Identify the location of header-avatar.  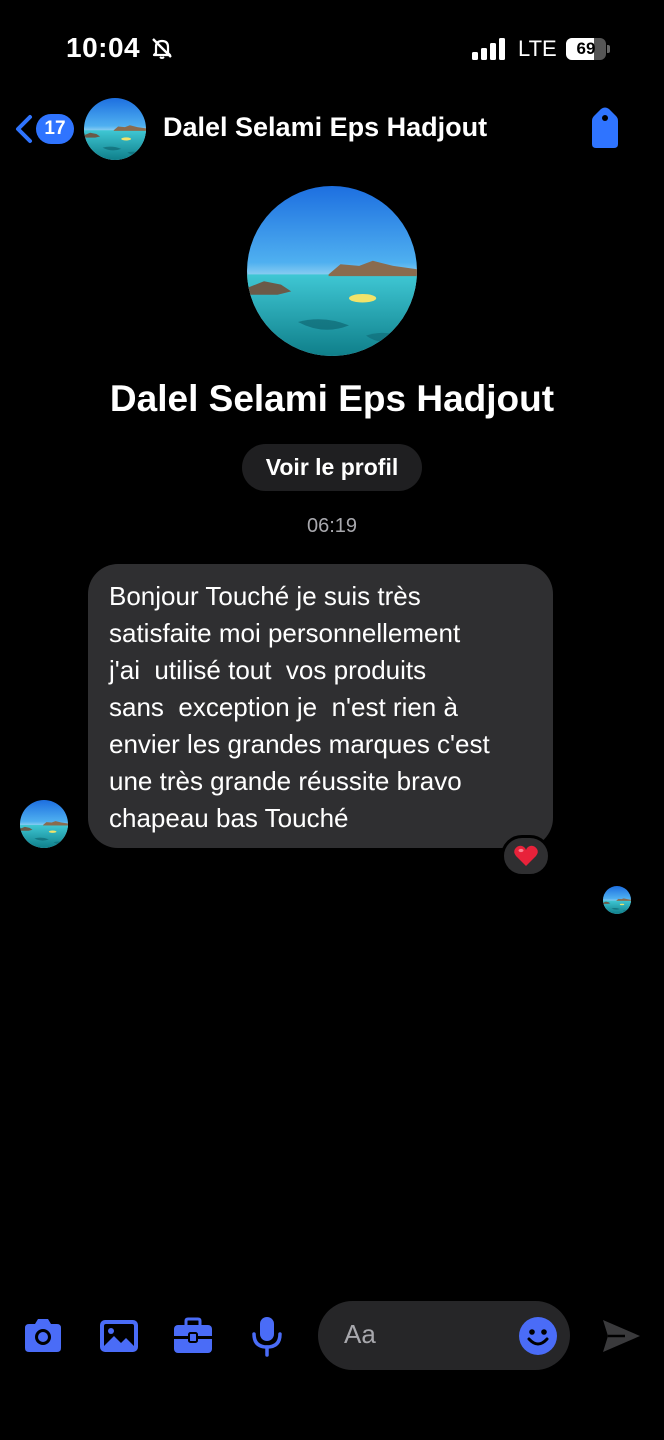
(115, 129).